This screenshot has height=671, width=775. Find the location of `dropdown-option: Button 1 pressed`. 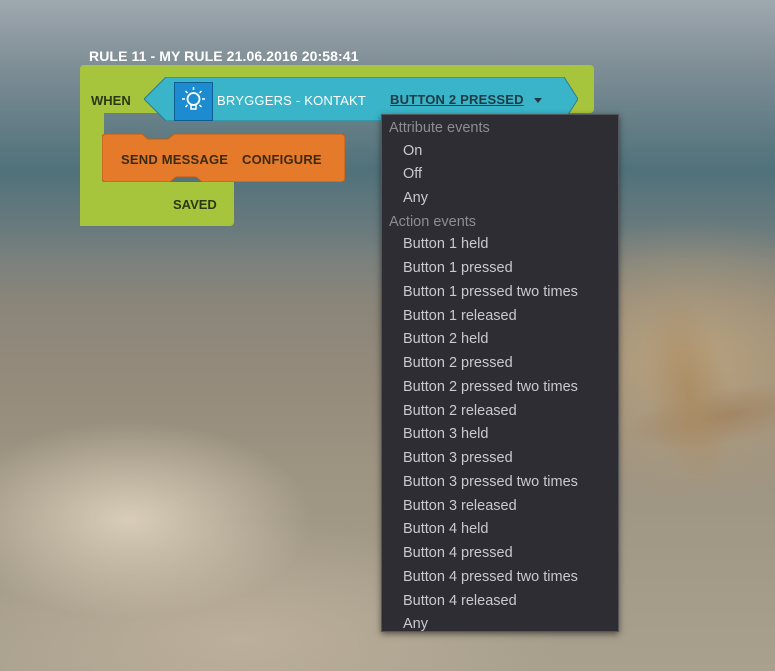

dropdown-option: Button 1 pressed is located at coordinates (458, 268).